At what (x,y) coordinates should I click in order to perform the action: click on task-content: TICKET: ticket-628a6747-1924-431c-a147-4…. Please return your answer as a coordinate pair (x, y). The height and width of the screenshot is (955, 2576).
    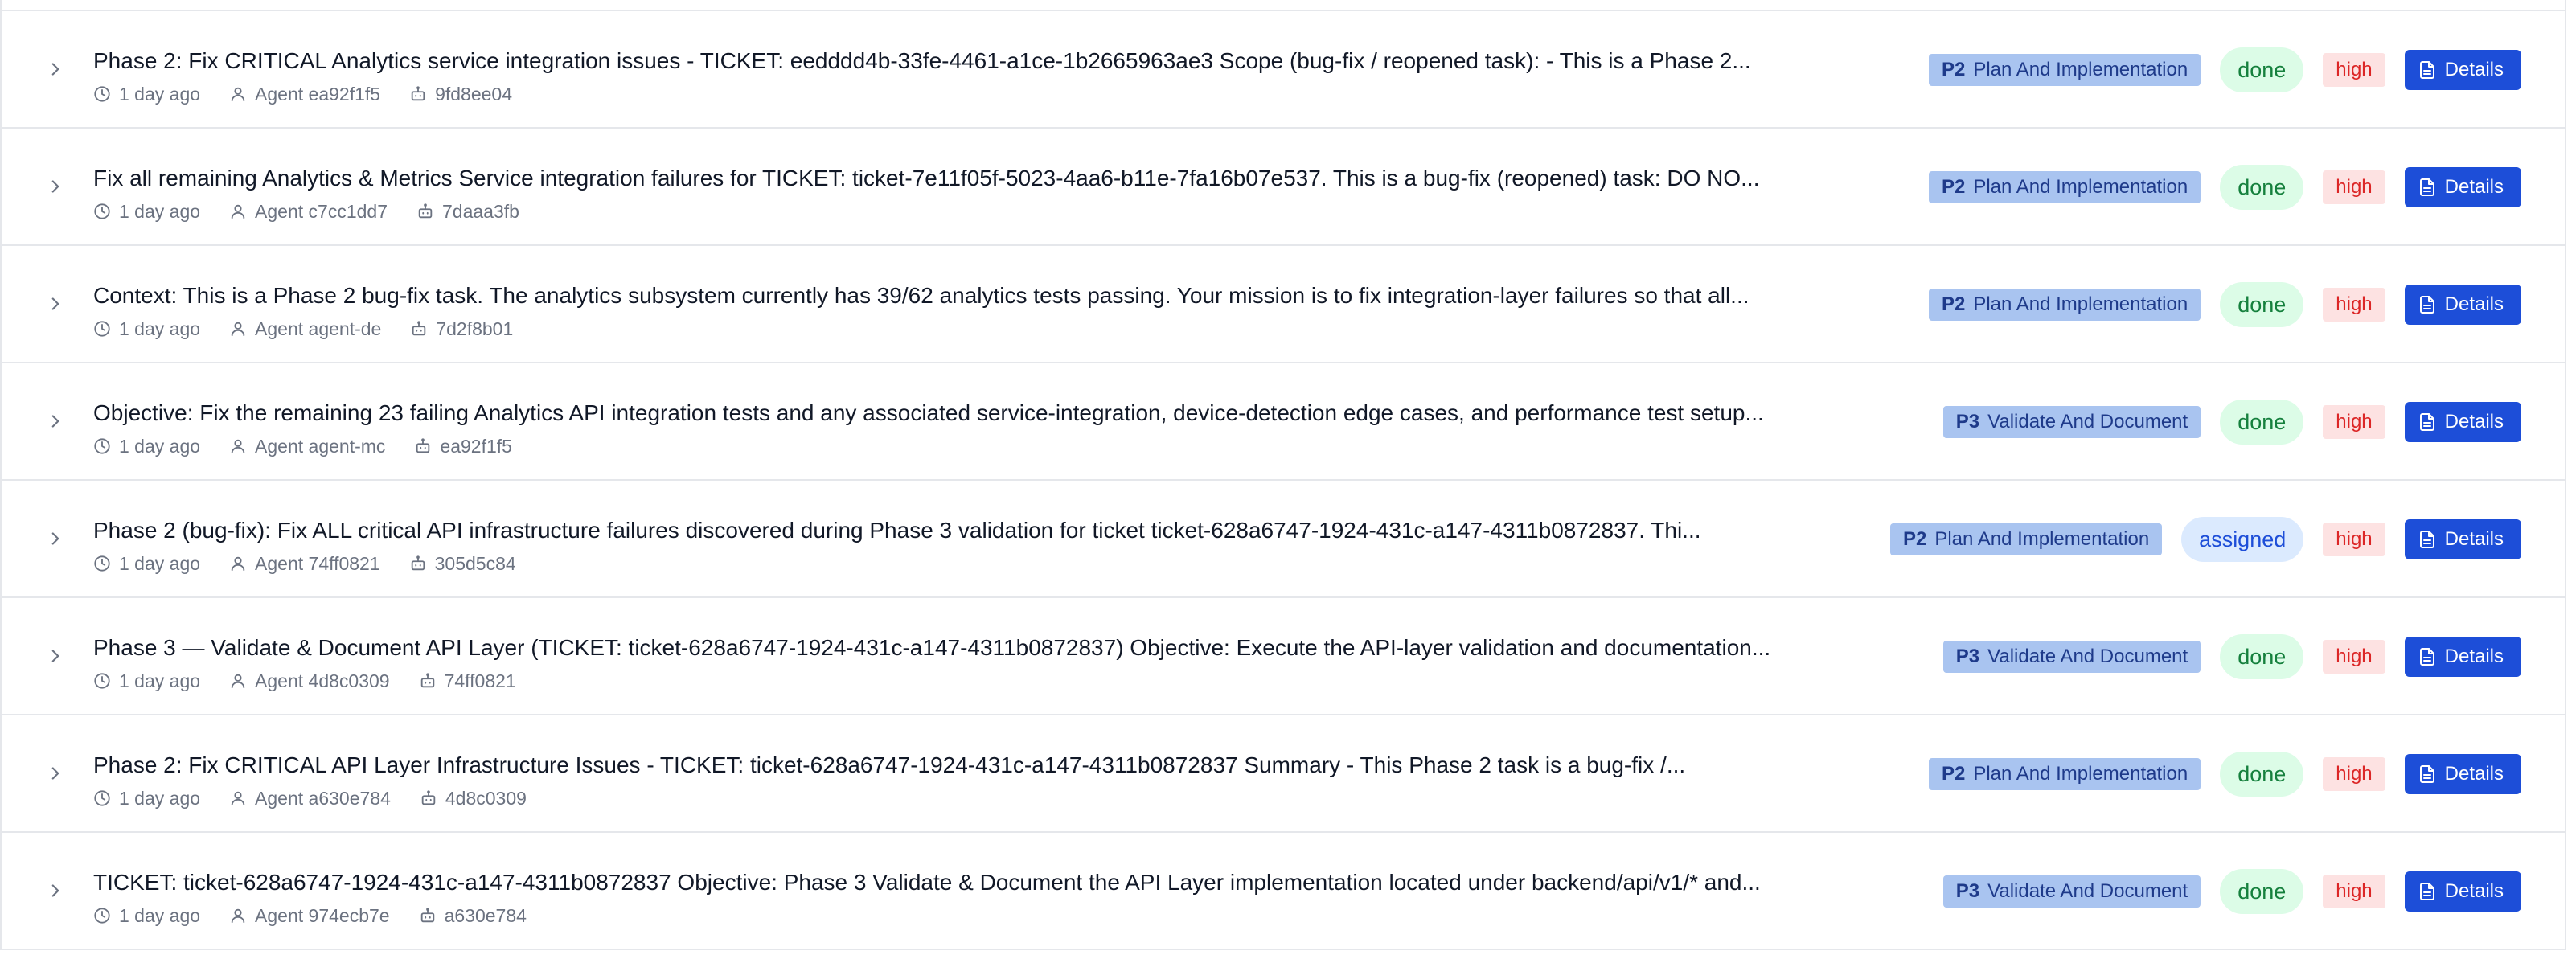
    Looking at the image, I should click on (978, 898).